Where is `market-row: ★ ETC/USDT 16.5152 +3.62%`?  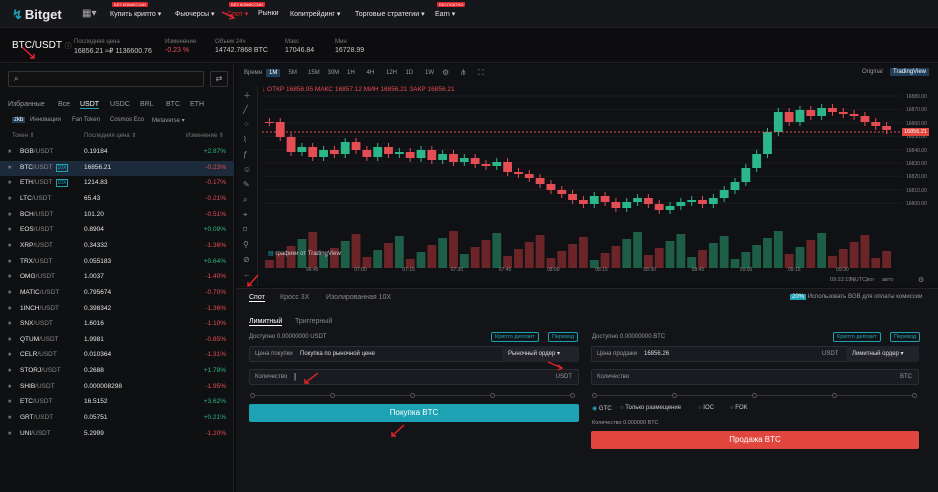 market-row: ★ ETC/USDT 16.5152 +3.62% is located at coordinates (117, 403).